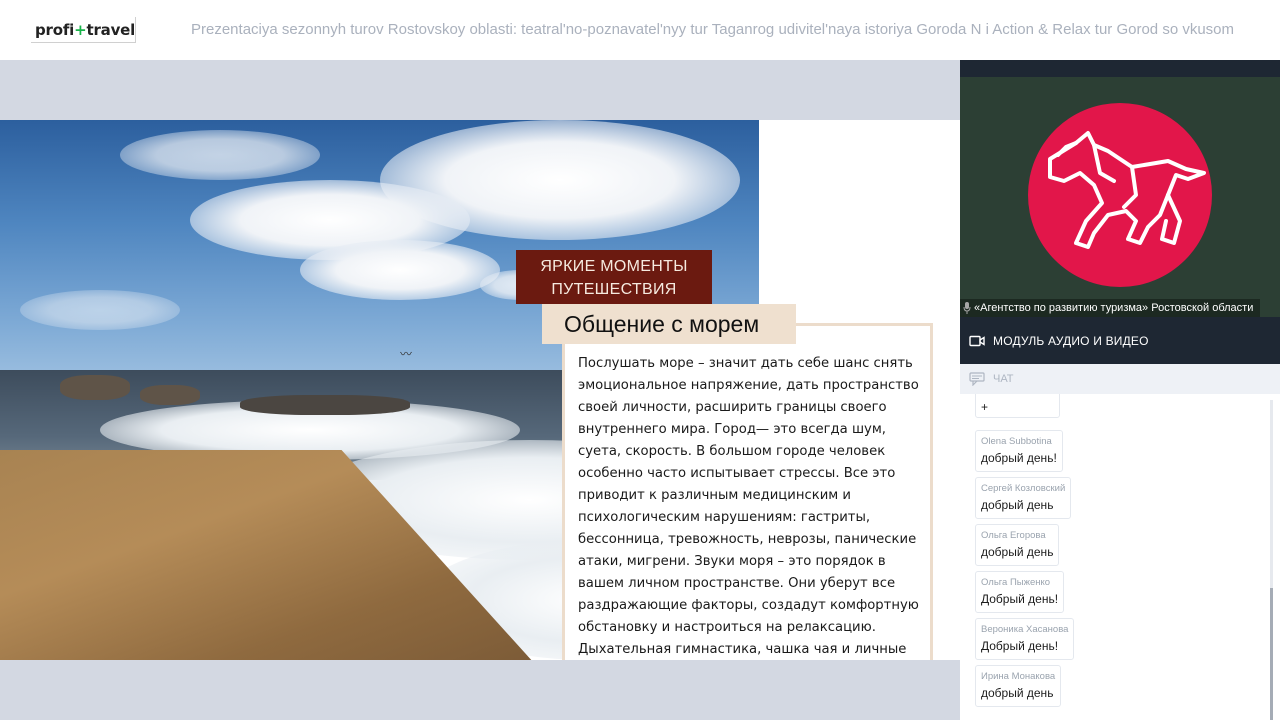 The image size is (1280, 720). I want to click on chat-header: ЧАТ, so click(1120, 379).